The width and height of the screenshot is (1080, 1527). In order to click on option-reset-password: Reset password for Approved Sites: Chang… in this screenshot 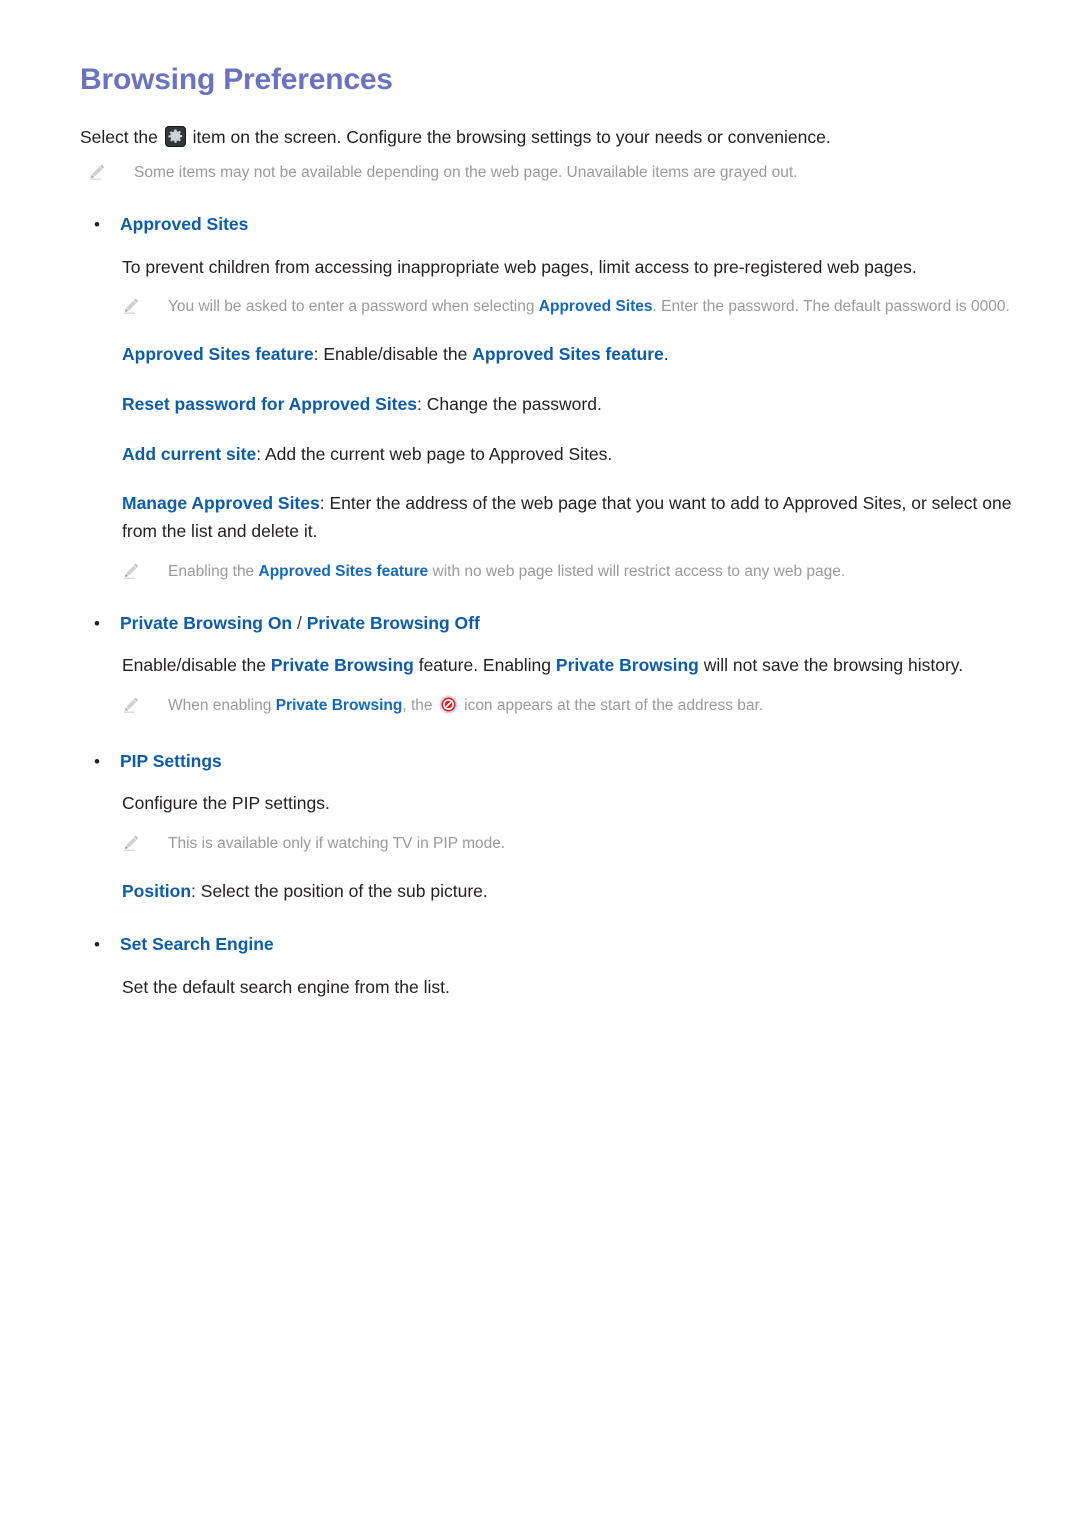, I will do `click(550, 405)`.